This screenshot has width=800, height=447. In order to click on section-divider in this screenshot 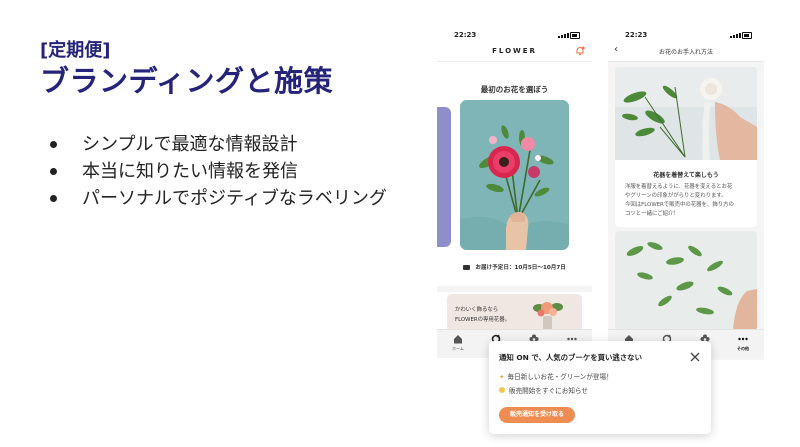, I will do `click(514, 289)`.